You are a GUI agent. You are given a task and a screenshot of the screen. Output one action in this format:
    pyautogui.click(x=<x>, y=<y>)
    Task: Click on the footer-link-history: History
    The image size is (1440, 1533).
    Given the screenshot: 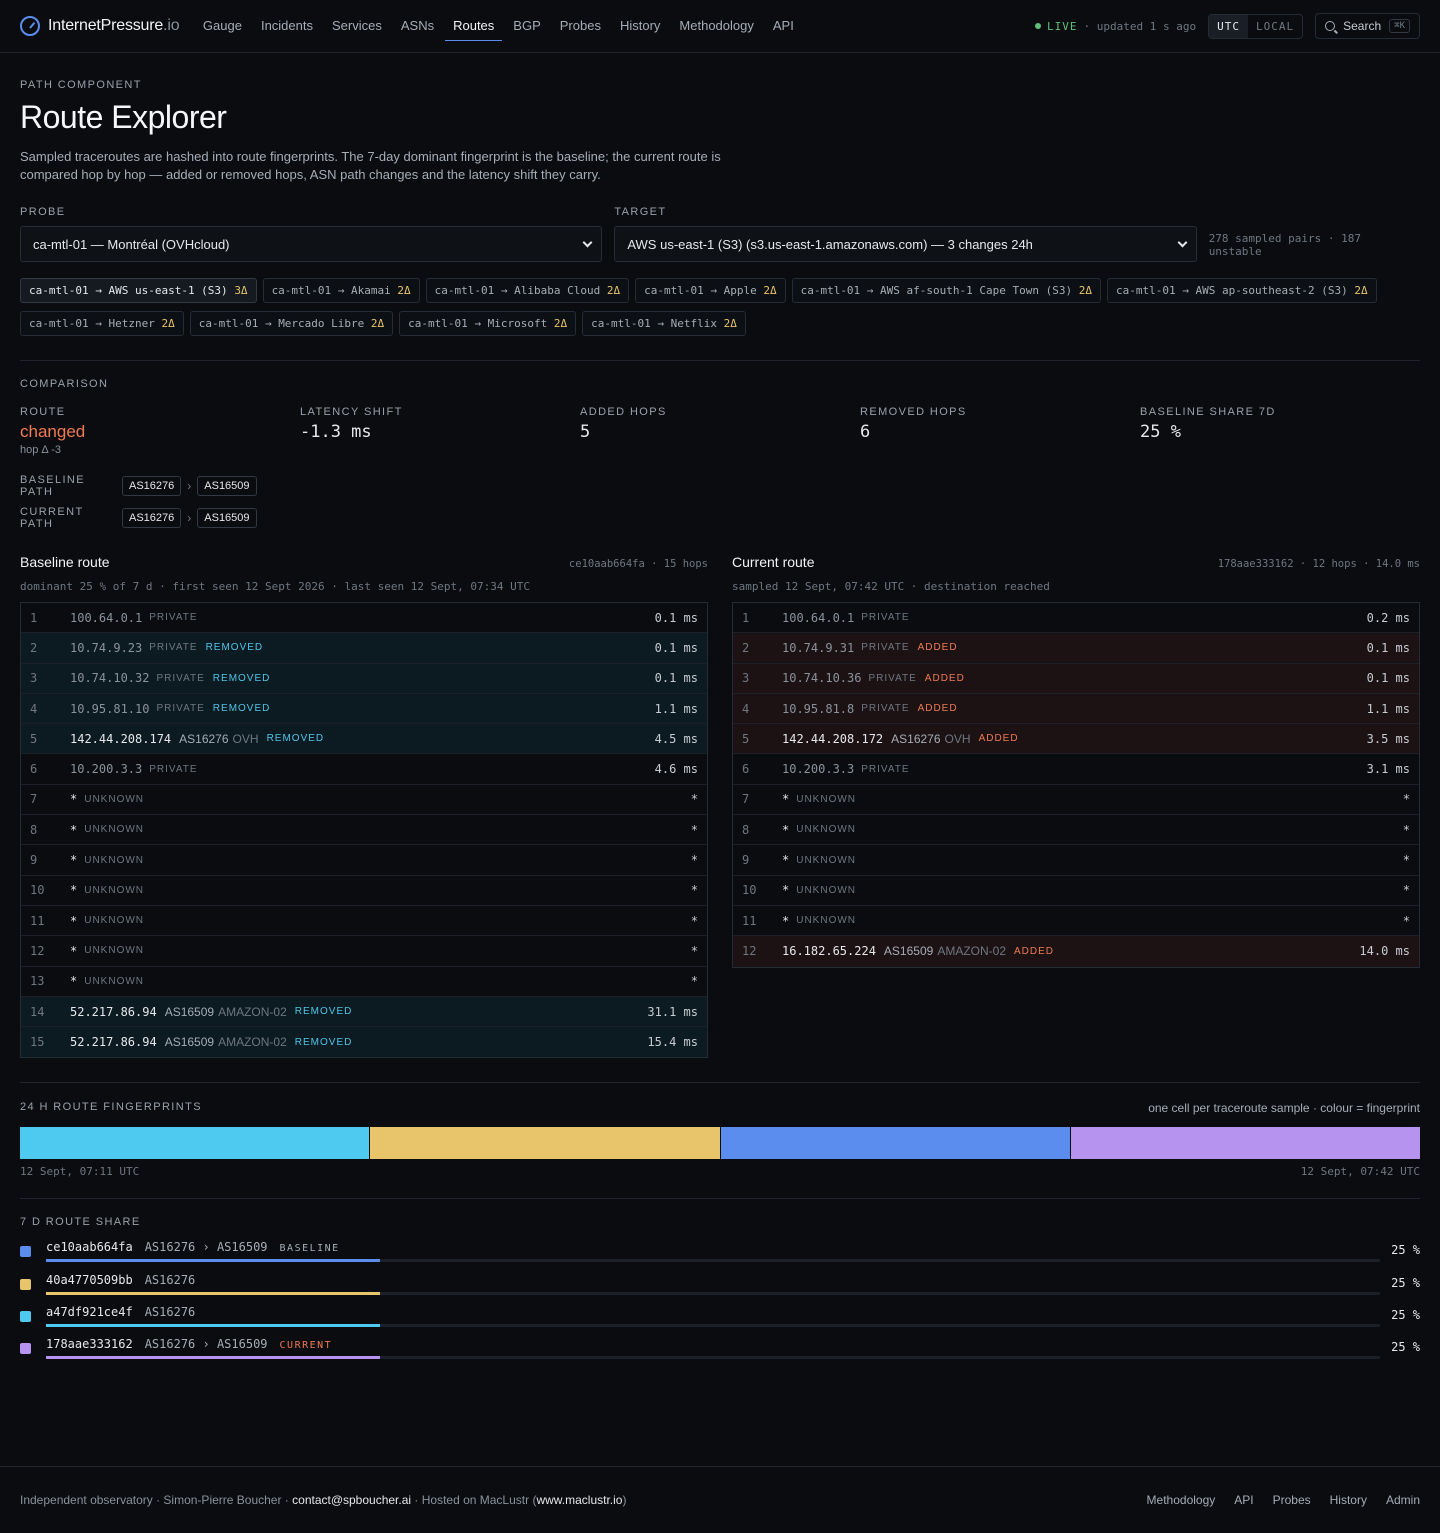 What is the action you would take?
    pyautogui.click(x=1348, y=1500)
    